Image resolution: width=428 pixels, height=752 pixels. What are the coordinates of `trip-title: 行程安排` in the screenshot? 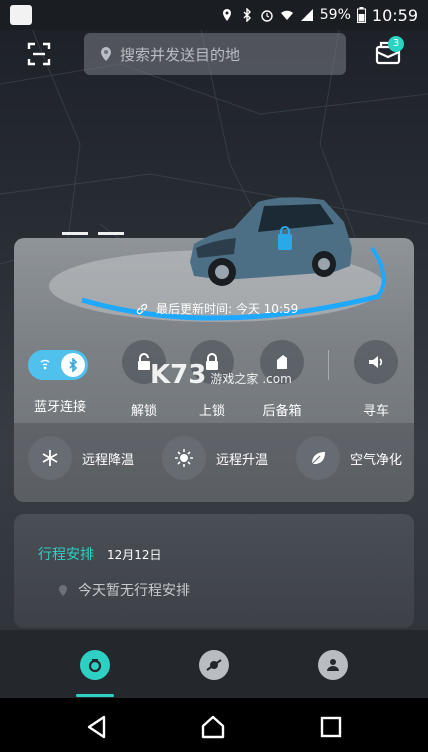 It's located at (66, 555).